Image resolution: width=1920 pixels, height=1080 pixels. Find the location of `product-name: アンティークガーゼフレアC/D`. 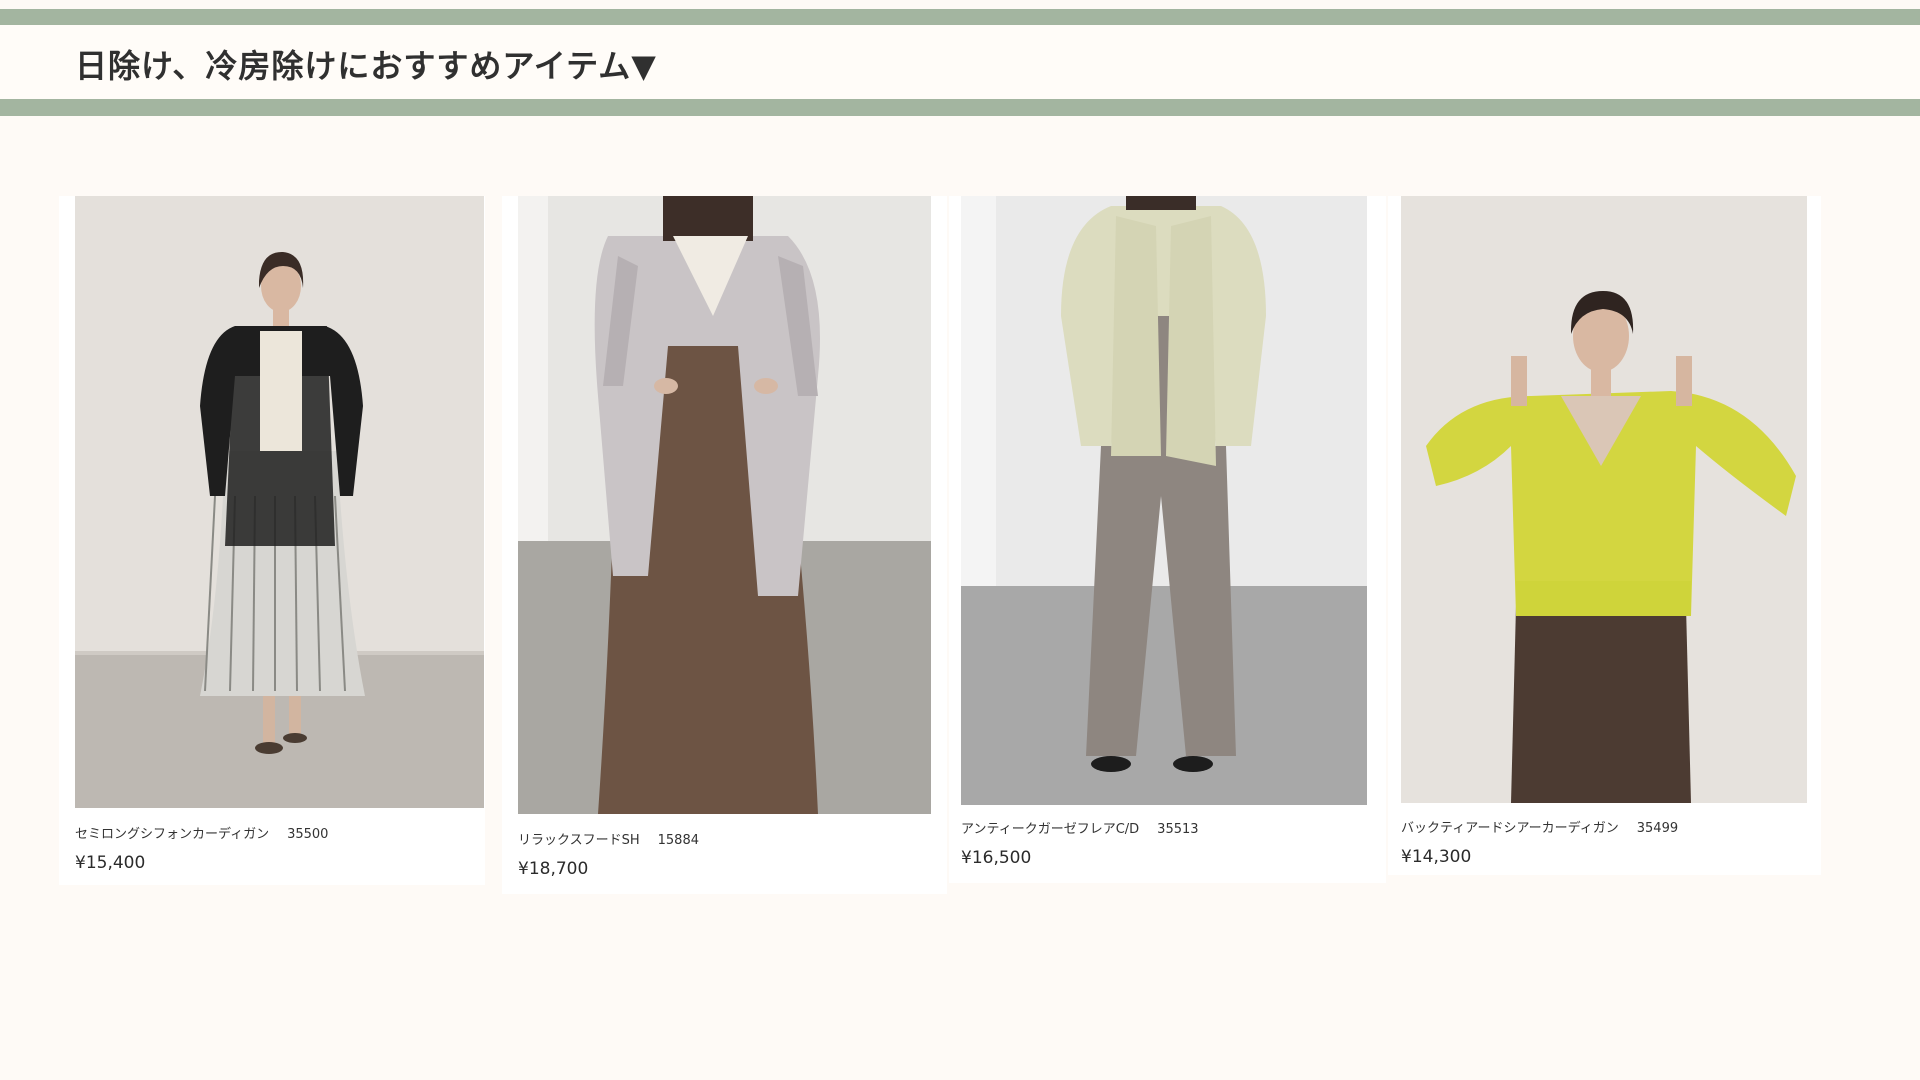

product-name: アンティークガーゼフレアC/D is located at coordinates (1050, 829).